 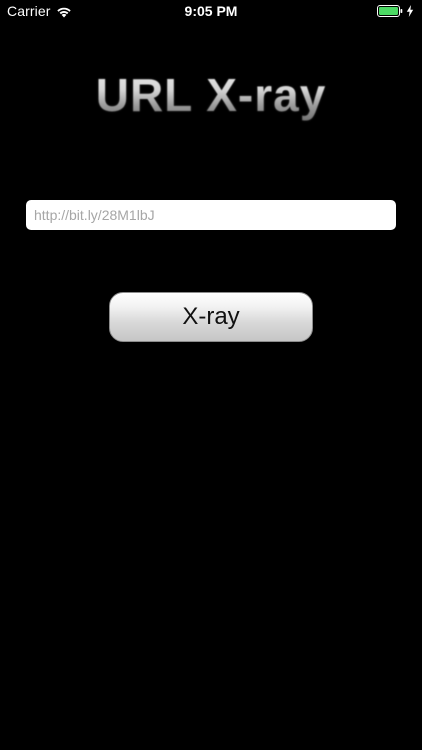 I want to click on battery-icon, so click(x=390, y=10).